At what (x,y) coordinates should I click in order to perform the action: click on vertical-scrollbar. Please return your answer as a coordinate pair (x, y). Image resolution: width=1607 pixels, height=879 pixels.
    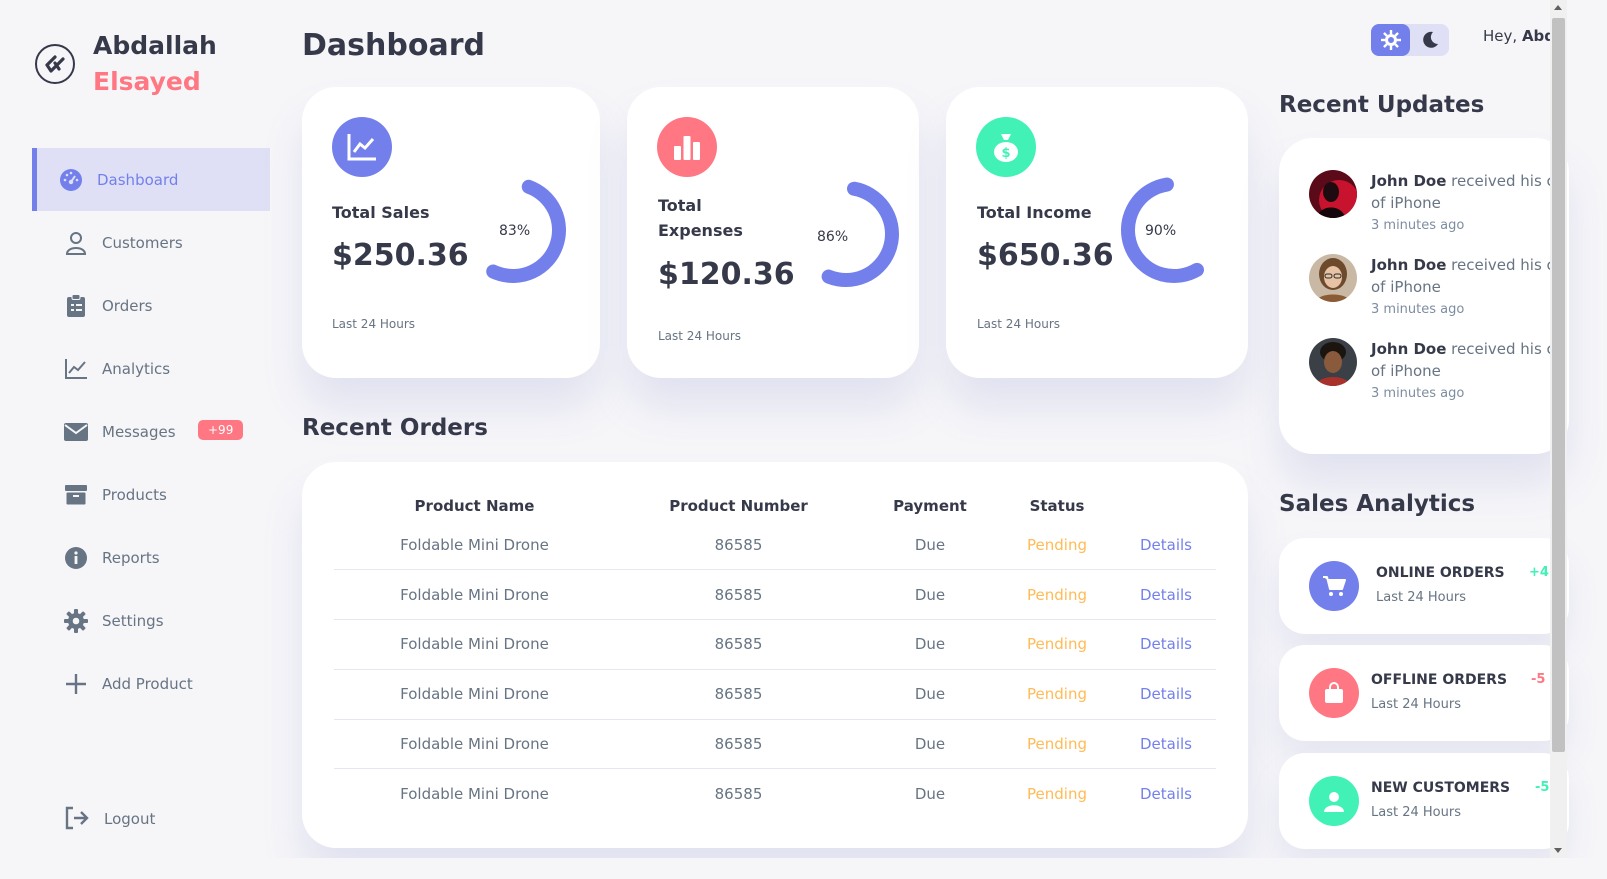
    Looking at the image, I should click on (1558, 429).